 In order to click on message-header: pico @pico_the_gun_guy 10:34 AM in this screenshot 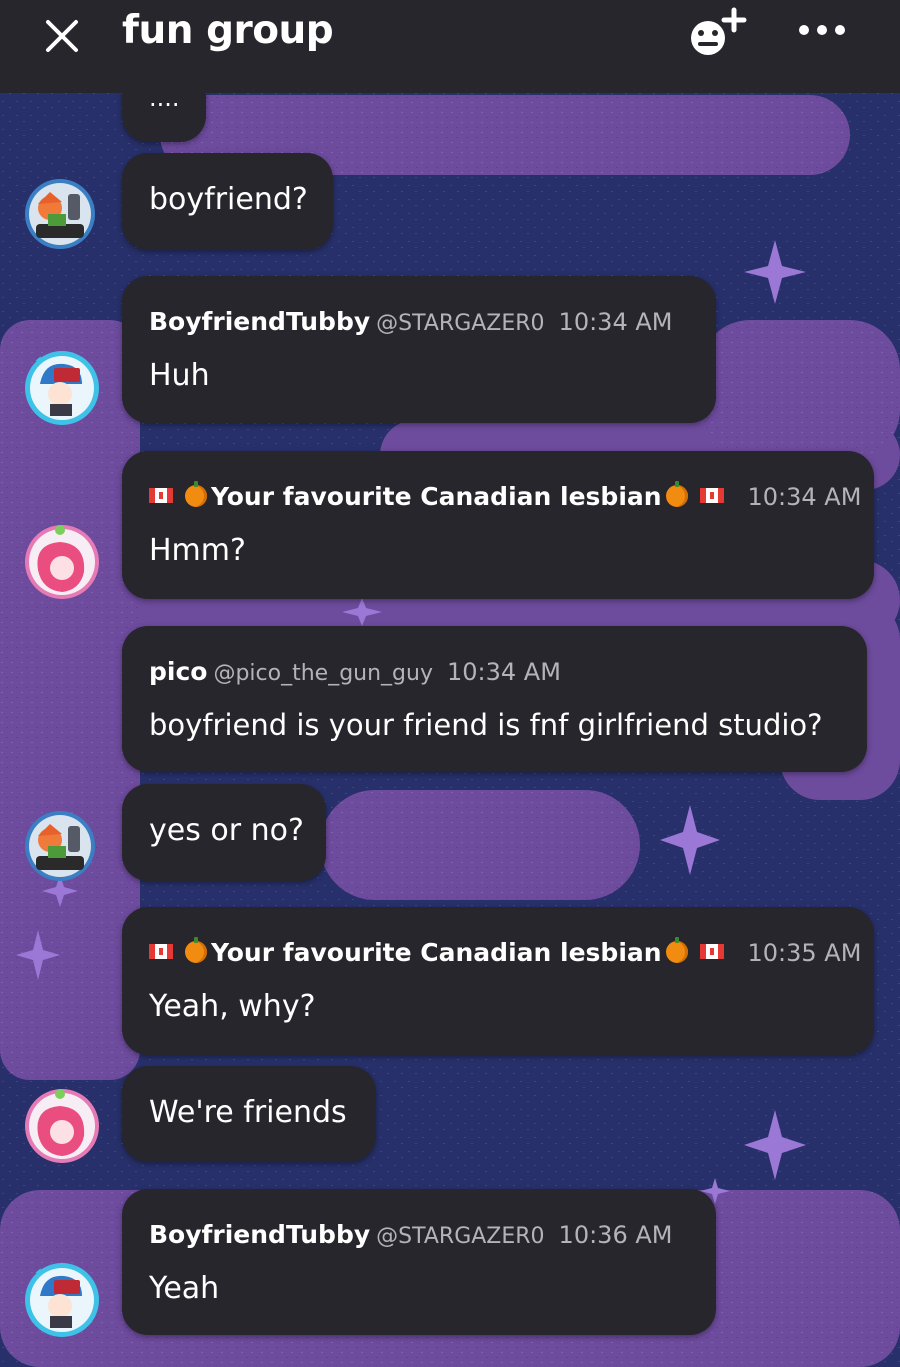, I will do `click(355, 671)`.